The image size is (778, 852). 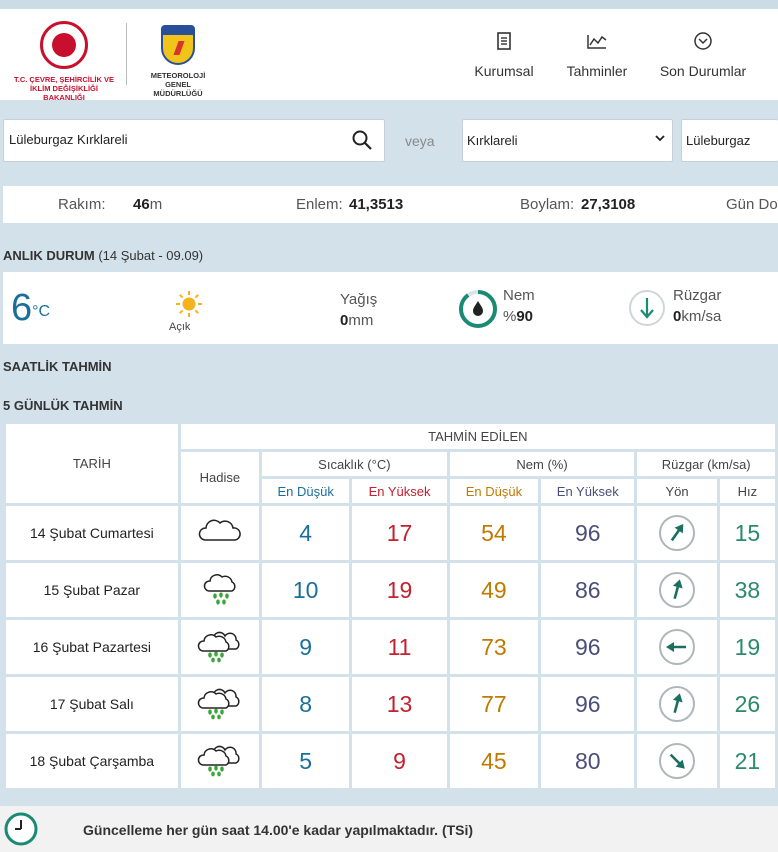 What do you see at coordinates (547, 204) in the screenshot?
I see `longitude-label: Boylam:` at bounding box center [547, 204].